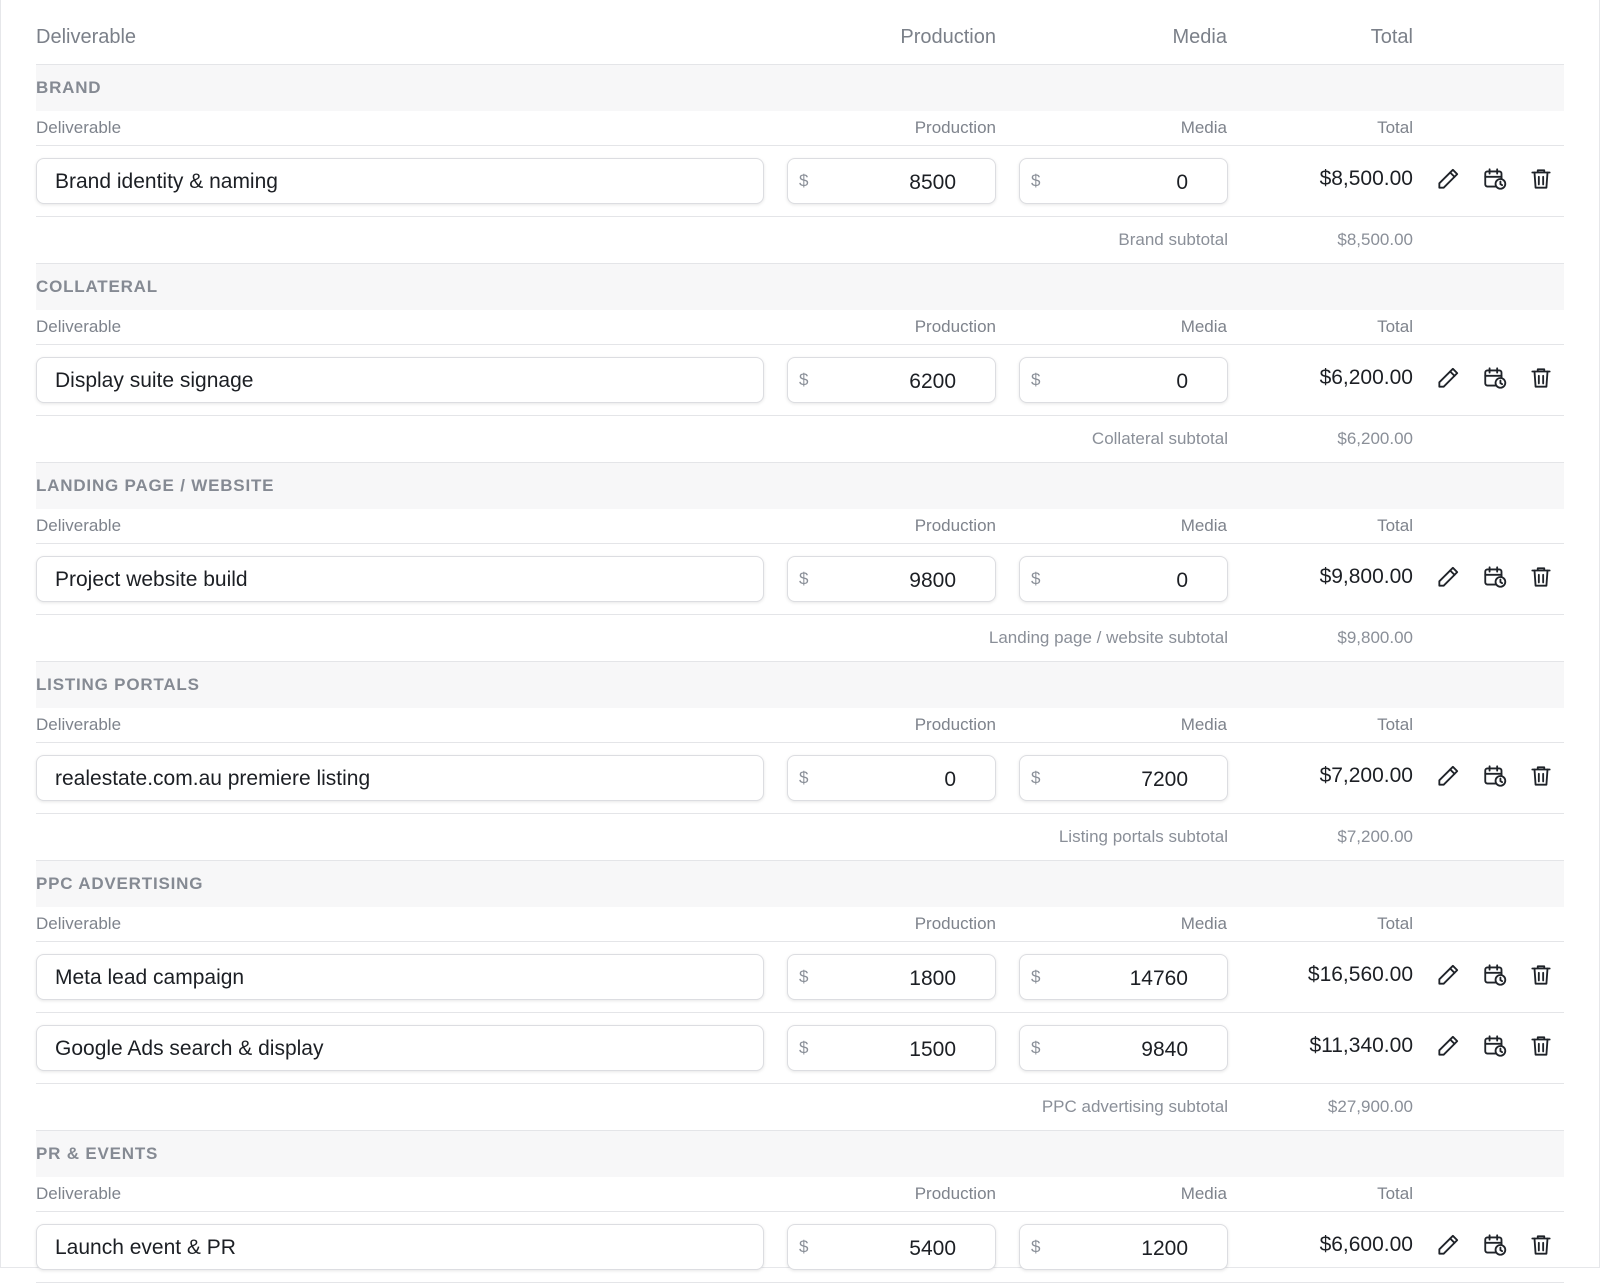  What do you see at coordinates (932, 381) in the screenshot?
I see `production-value: 6200` at bounding box center [932, 381].